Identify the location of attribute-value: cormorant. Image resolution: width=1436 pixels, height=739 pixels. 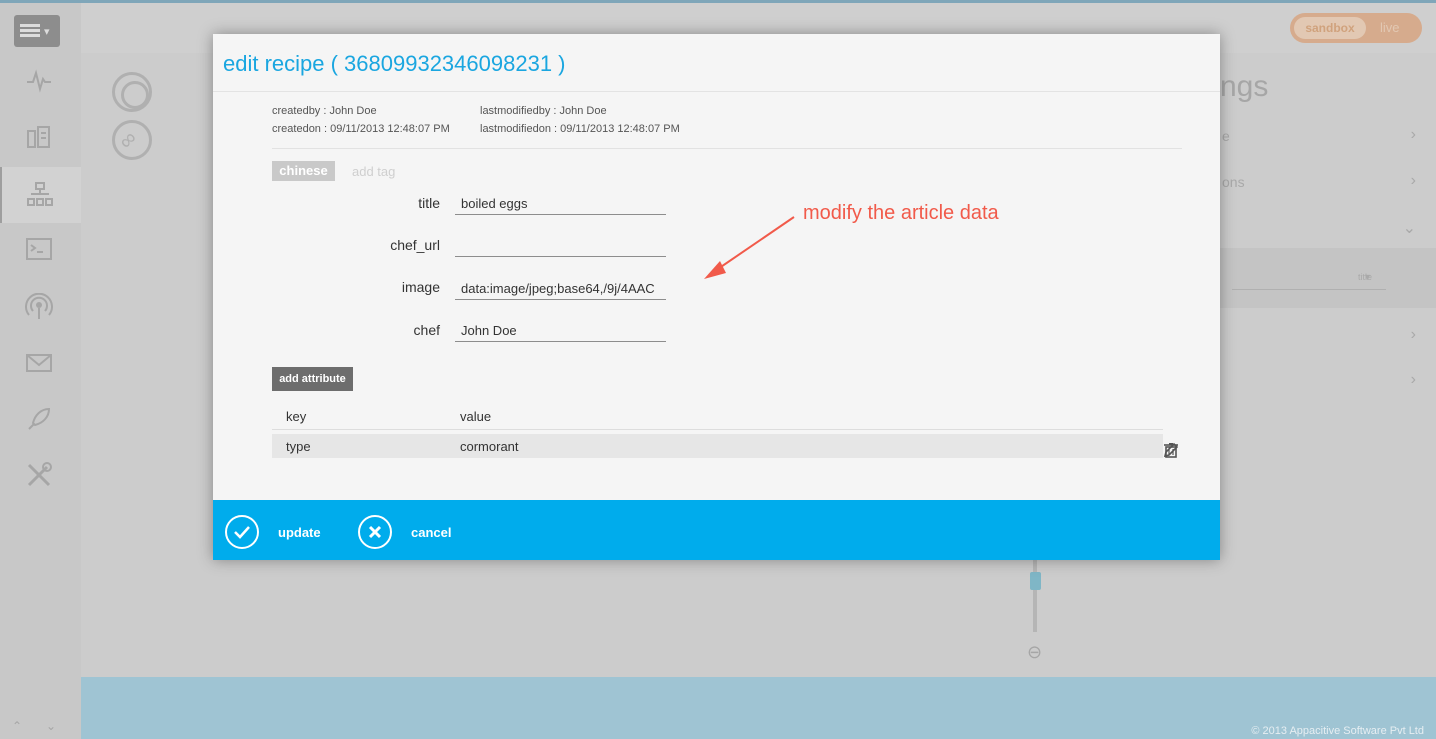
(489, 446).